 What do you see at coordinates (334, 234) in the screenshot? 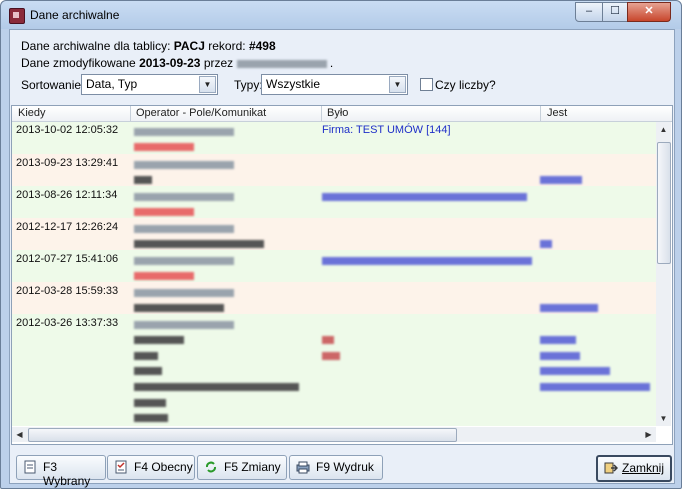
I see `table-row: 2012-12-17 12:26:24` at bounding box center [334, 234].